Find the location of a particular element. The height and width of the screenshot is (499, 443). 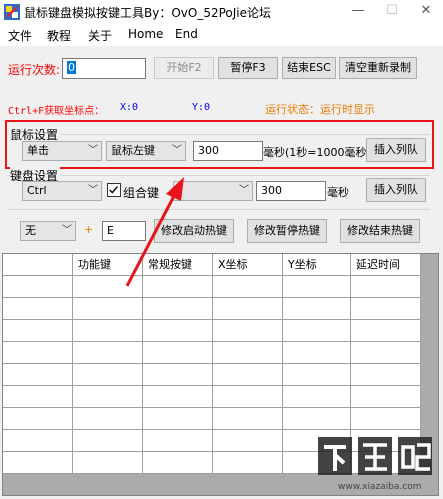

watermark-logo-icon is located at coordinates (375, 456).